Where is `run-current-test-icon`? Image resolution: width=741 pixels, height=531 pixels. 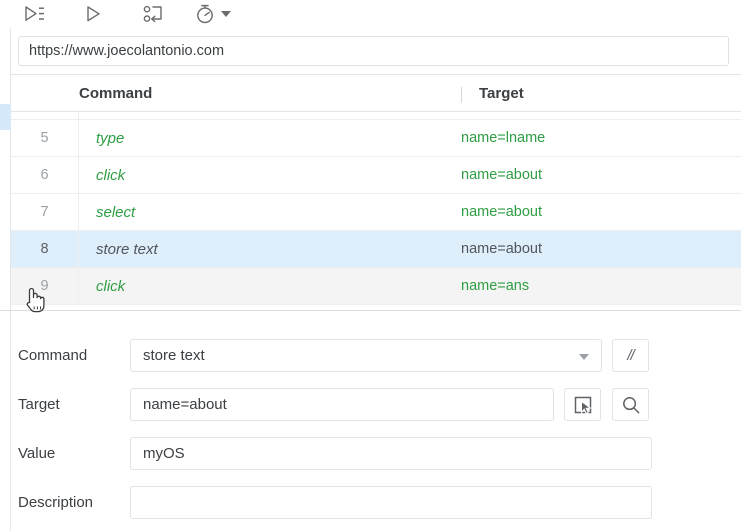
run-current-test-icon is located at coordinates (94, 14).